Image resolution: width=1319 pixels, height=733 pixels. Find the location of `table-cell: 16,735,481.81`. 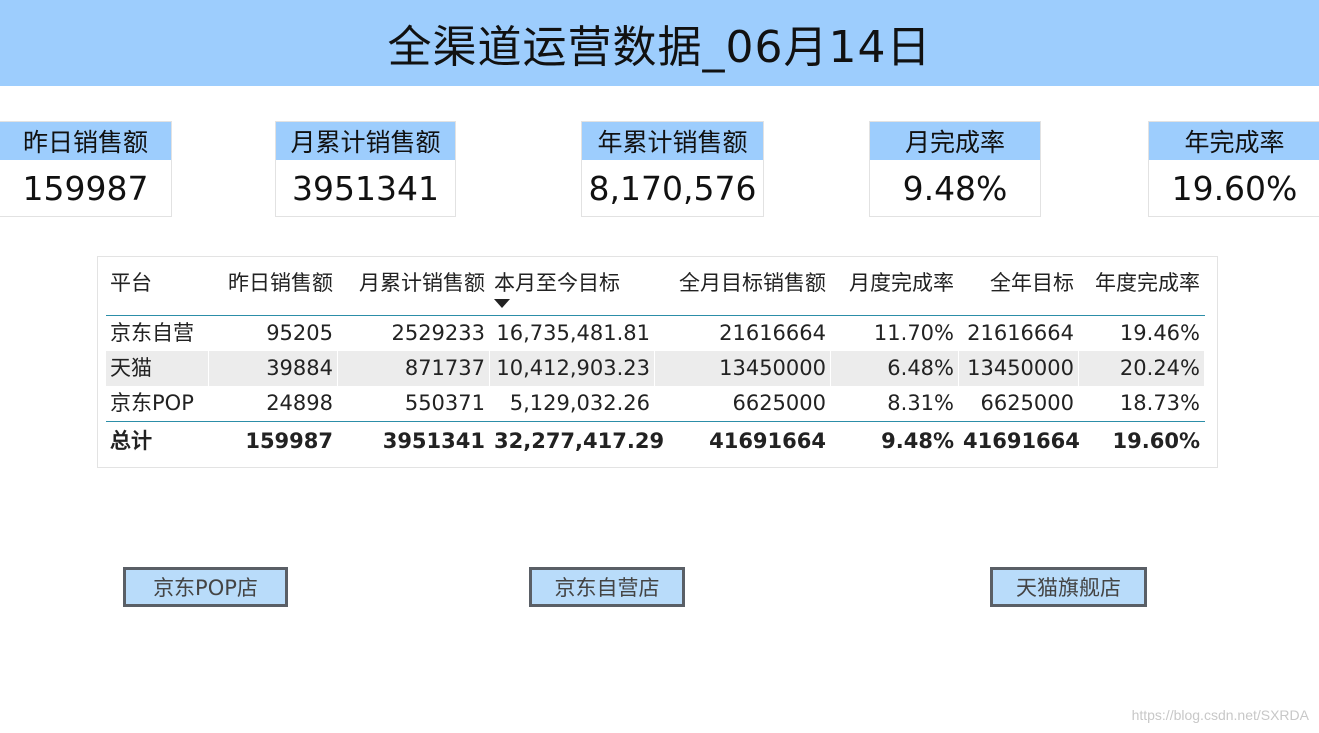

table-cell: 16,735,481.81 is located at coordinates (573, 333).